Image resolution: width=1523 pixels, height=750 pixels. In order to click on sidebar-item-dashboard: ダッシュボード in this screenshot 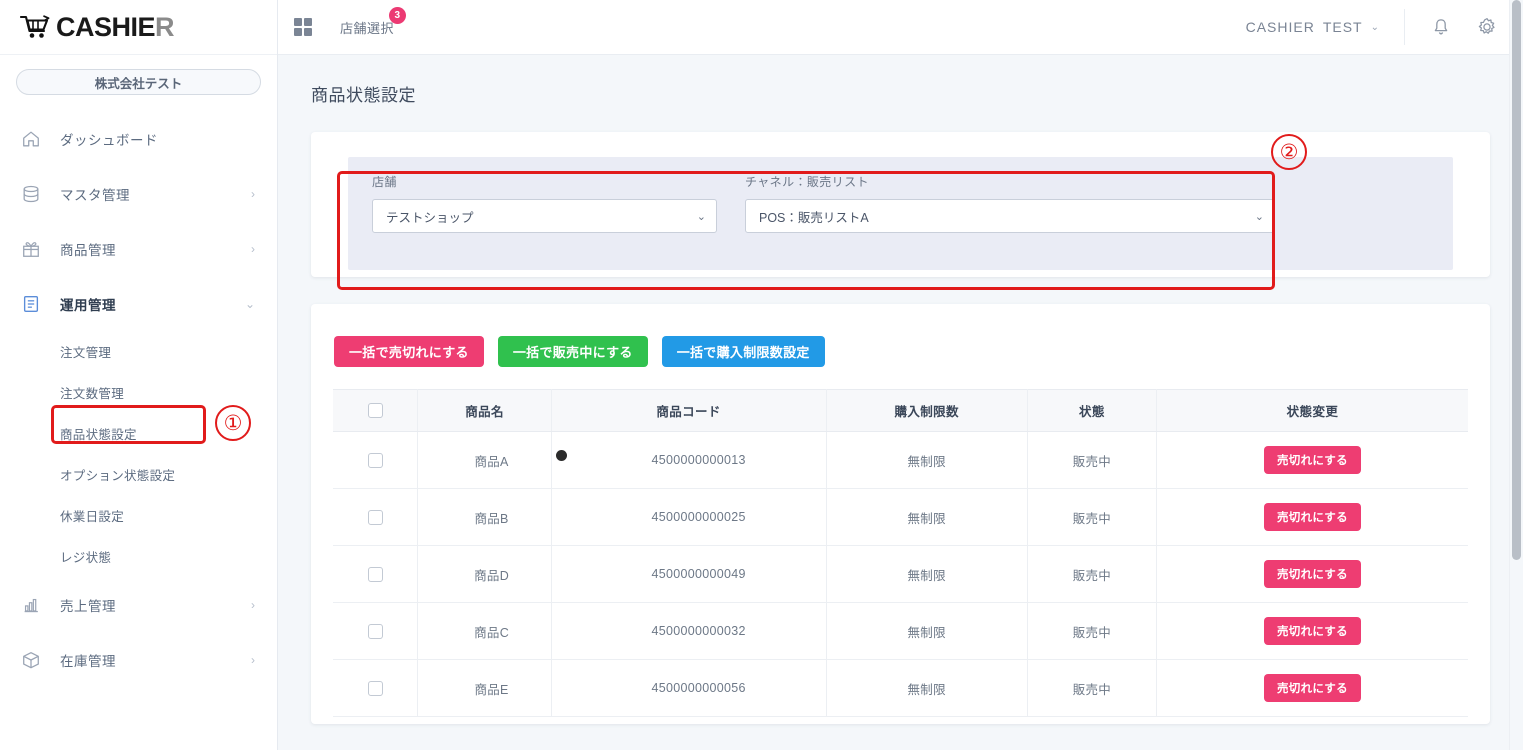, I will do `click(138, 138)`.